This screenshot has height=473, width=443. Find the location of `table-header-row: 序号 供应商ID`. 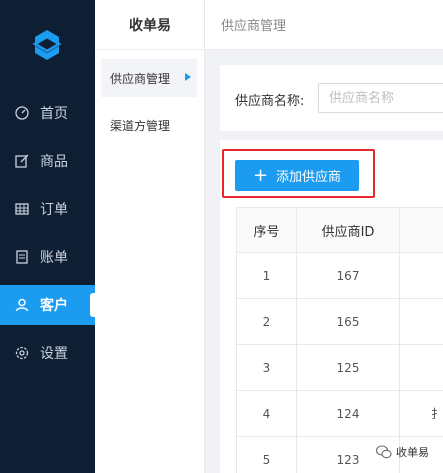

table-header-row: 序号 供应商ID is located at coordinates (339, 230).